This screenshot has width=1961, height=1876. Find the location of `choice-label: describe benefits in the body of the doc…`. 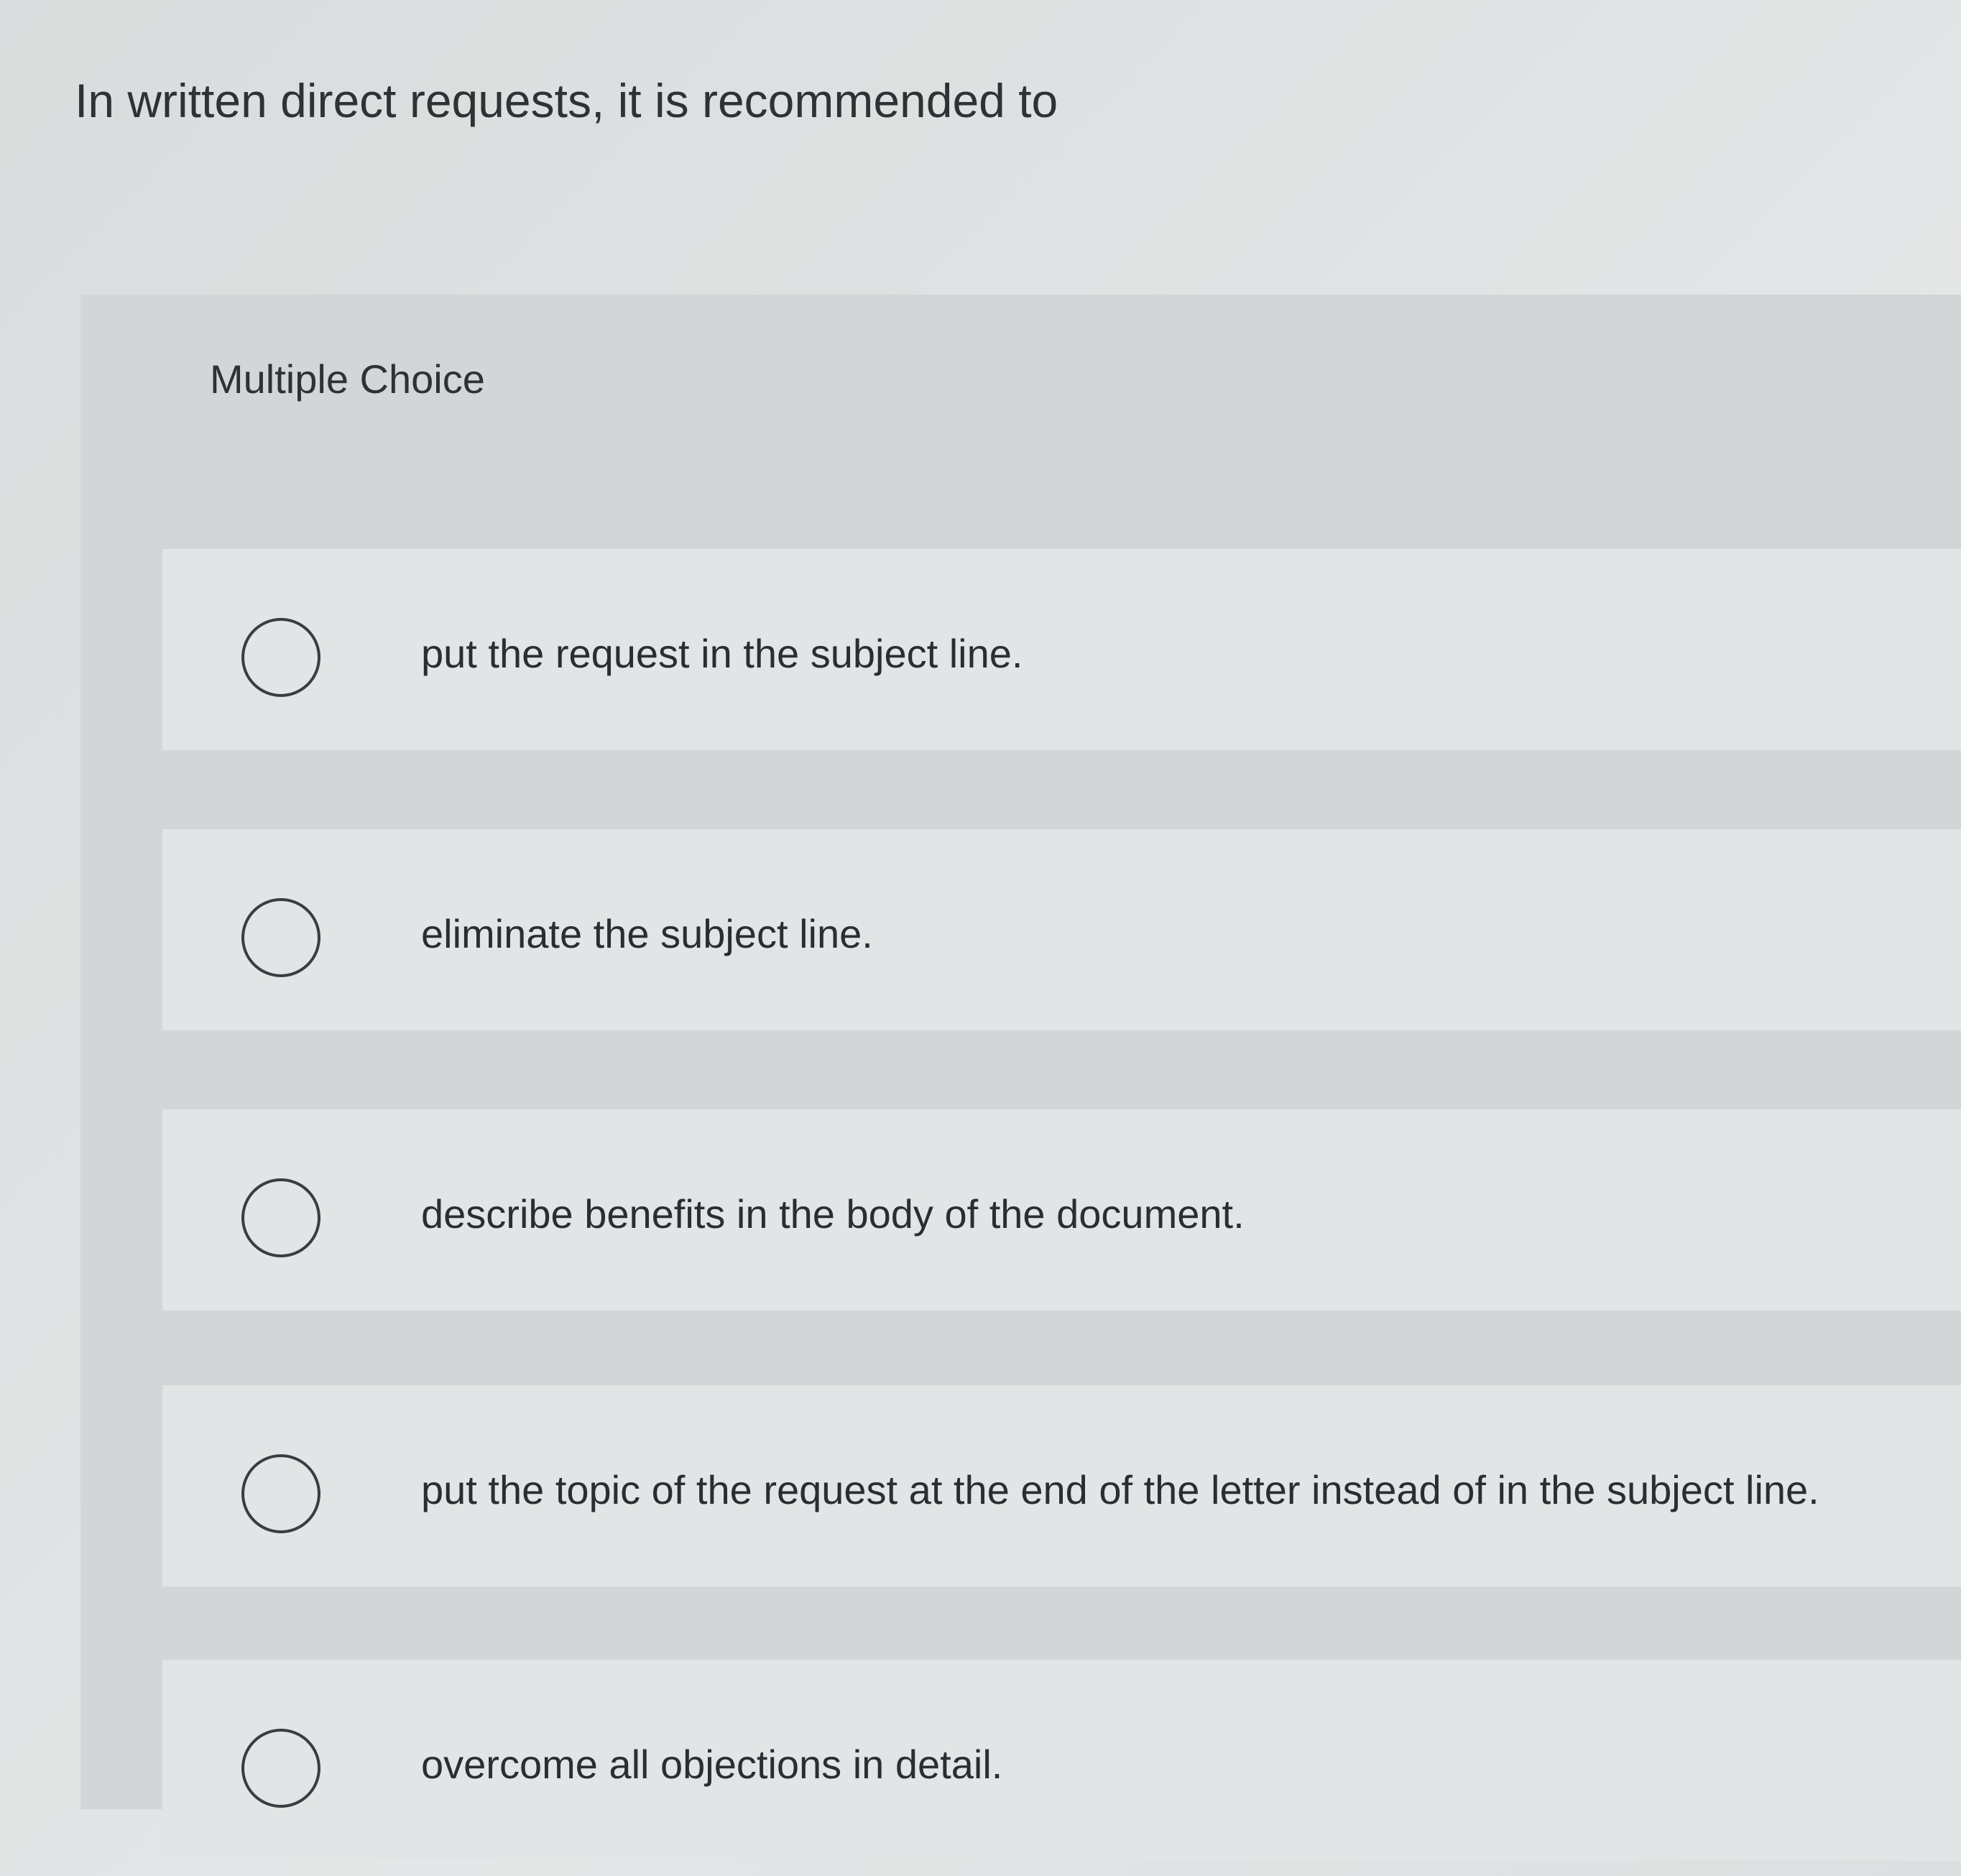

choice-label: describe benefits in the body of the doc… is located at coordinates (833, 1214).